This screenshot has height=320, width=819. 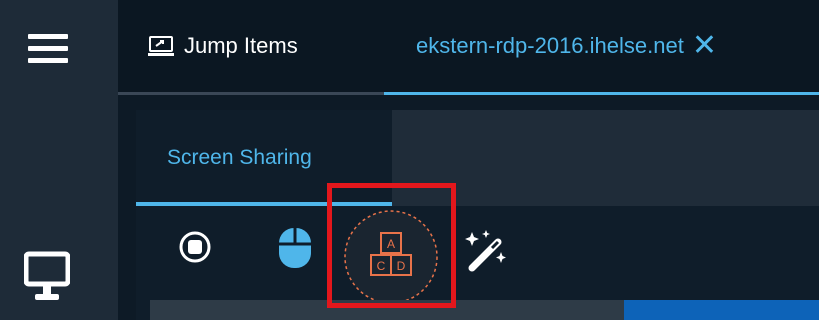 What do you see at coordinates (241, 45) in the screenshot?
I see `tab-jump-items-label: Jump Items` at bounding box center [241, 45].